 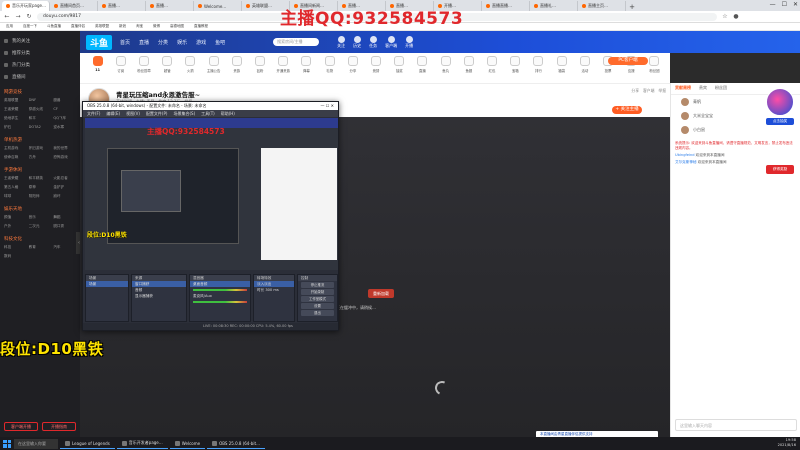 What do you see at coordinates (220, 296) in the screenshot?
I see `dock-list-item: 麦克风/Aux` at bounding box center [220, 296].